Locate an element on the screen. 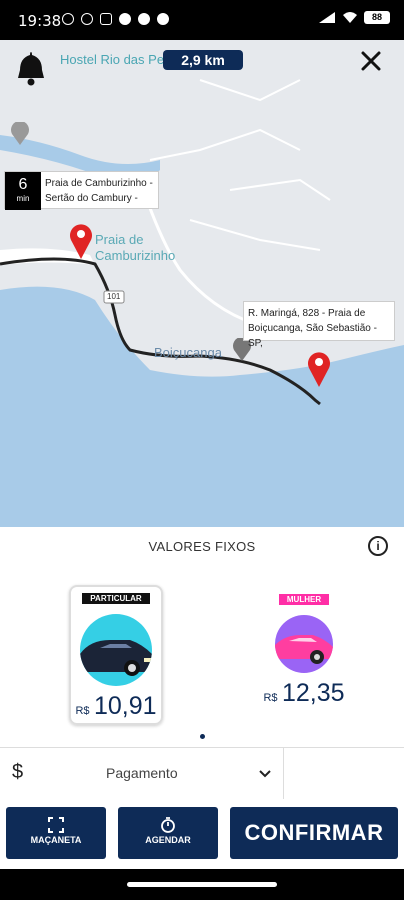 The width and height of the screenshot is (404, 900). bell-icon is located at coordinates (31, 68).